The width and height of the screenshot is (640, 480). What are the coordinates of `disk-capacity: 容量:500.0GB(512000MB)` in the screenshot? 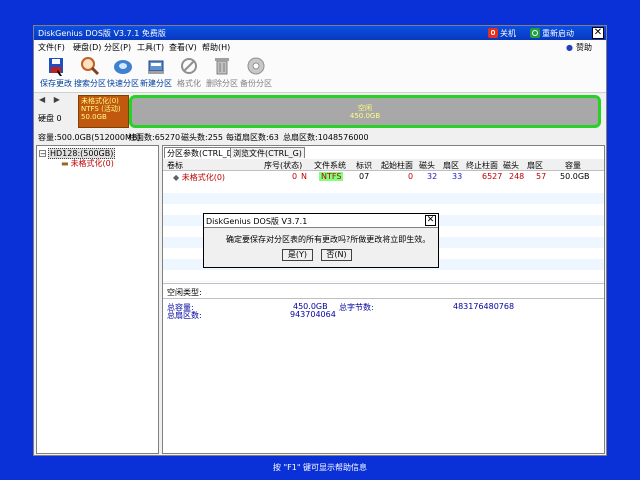 It's located at (89, 137).